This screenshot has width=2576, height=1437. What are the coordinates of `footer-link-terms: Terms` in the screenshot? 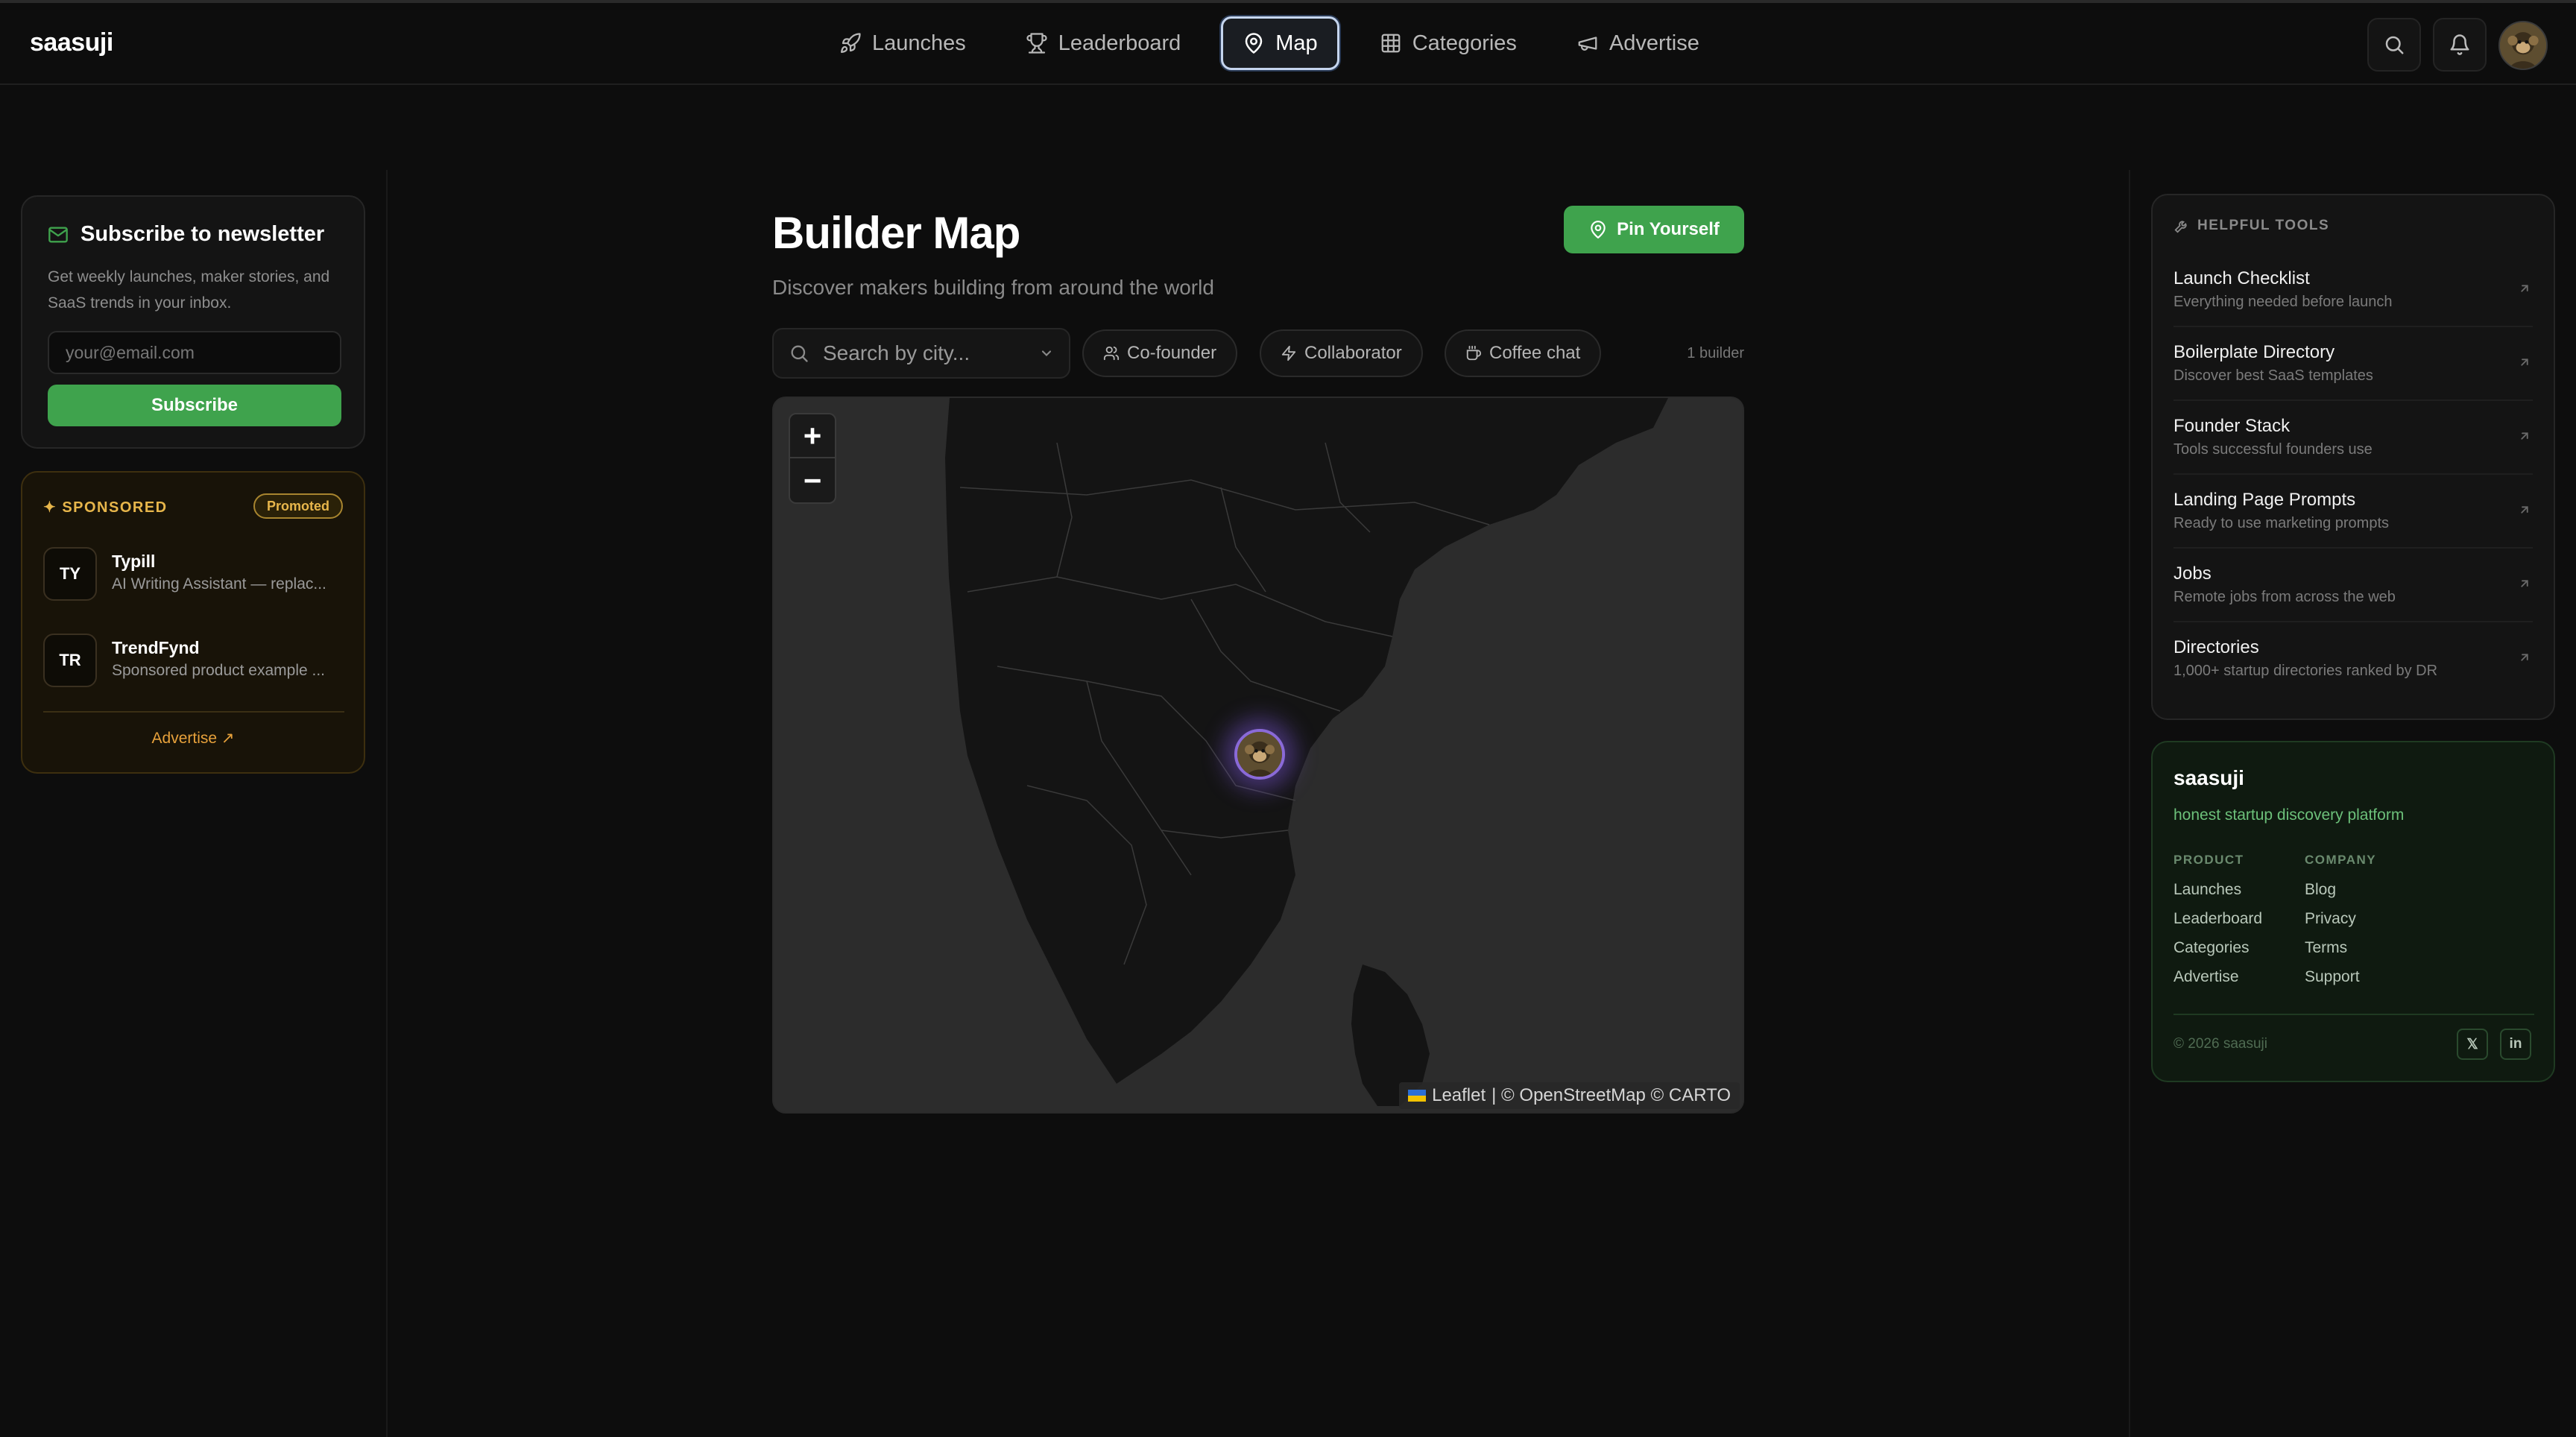 It's located at (2340, 953).